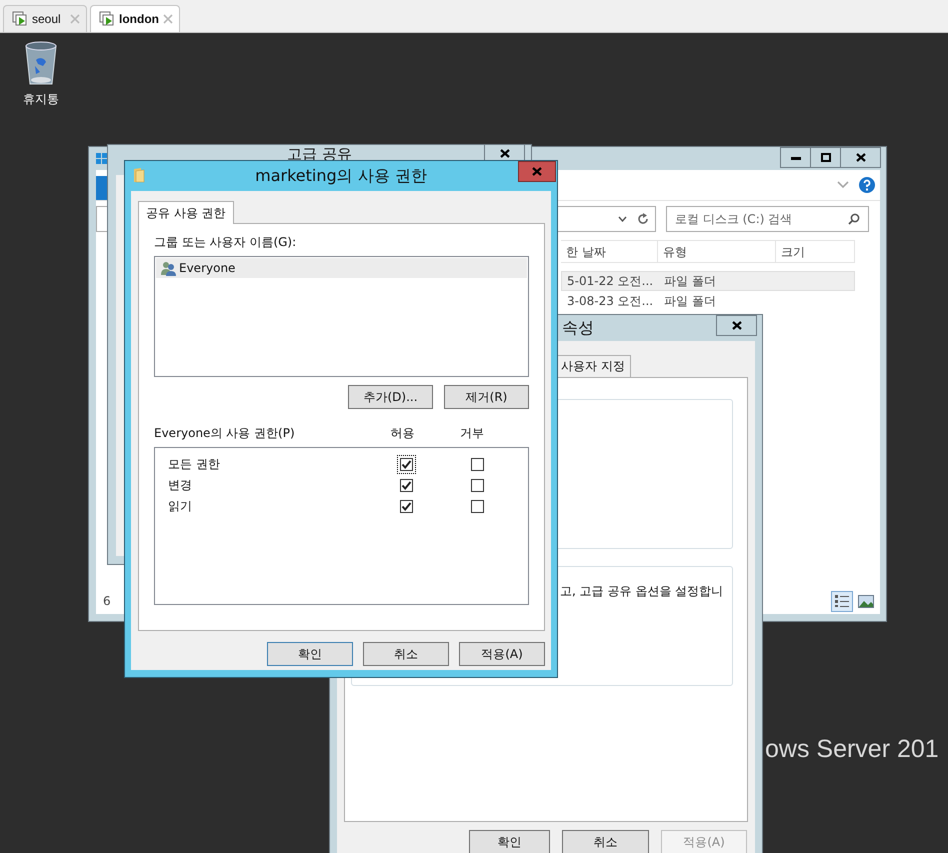 The height and width of the screenshot is (853, 948). I want to click on chevron-down-icon, so click(622, 219).